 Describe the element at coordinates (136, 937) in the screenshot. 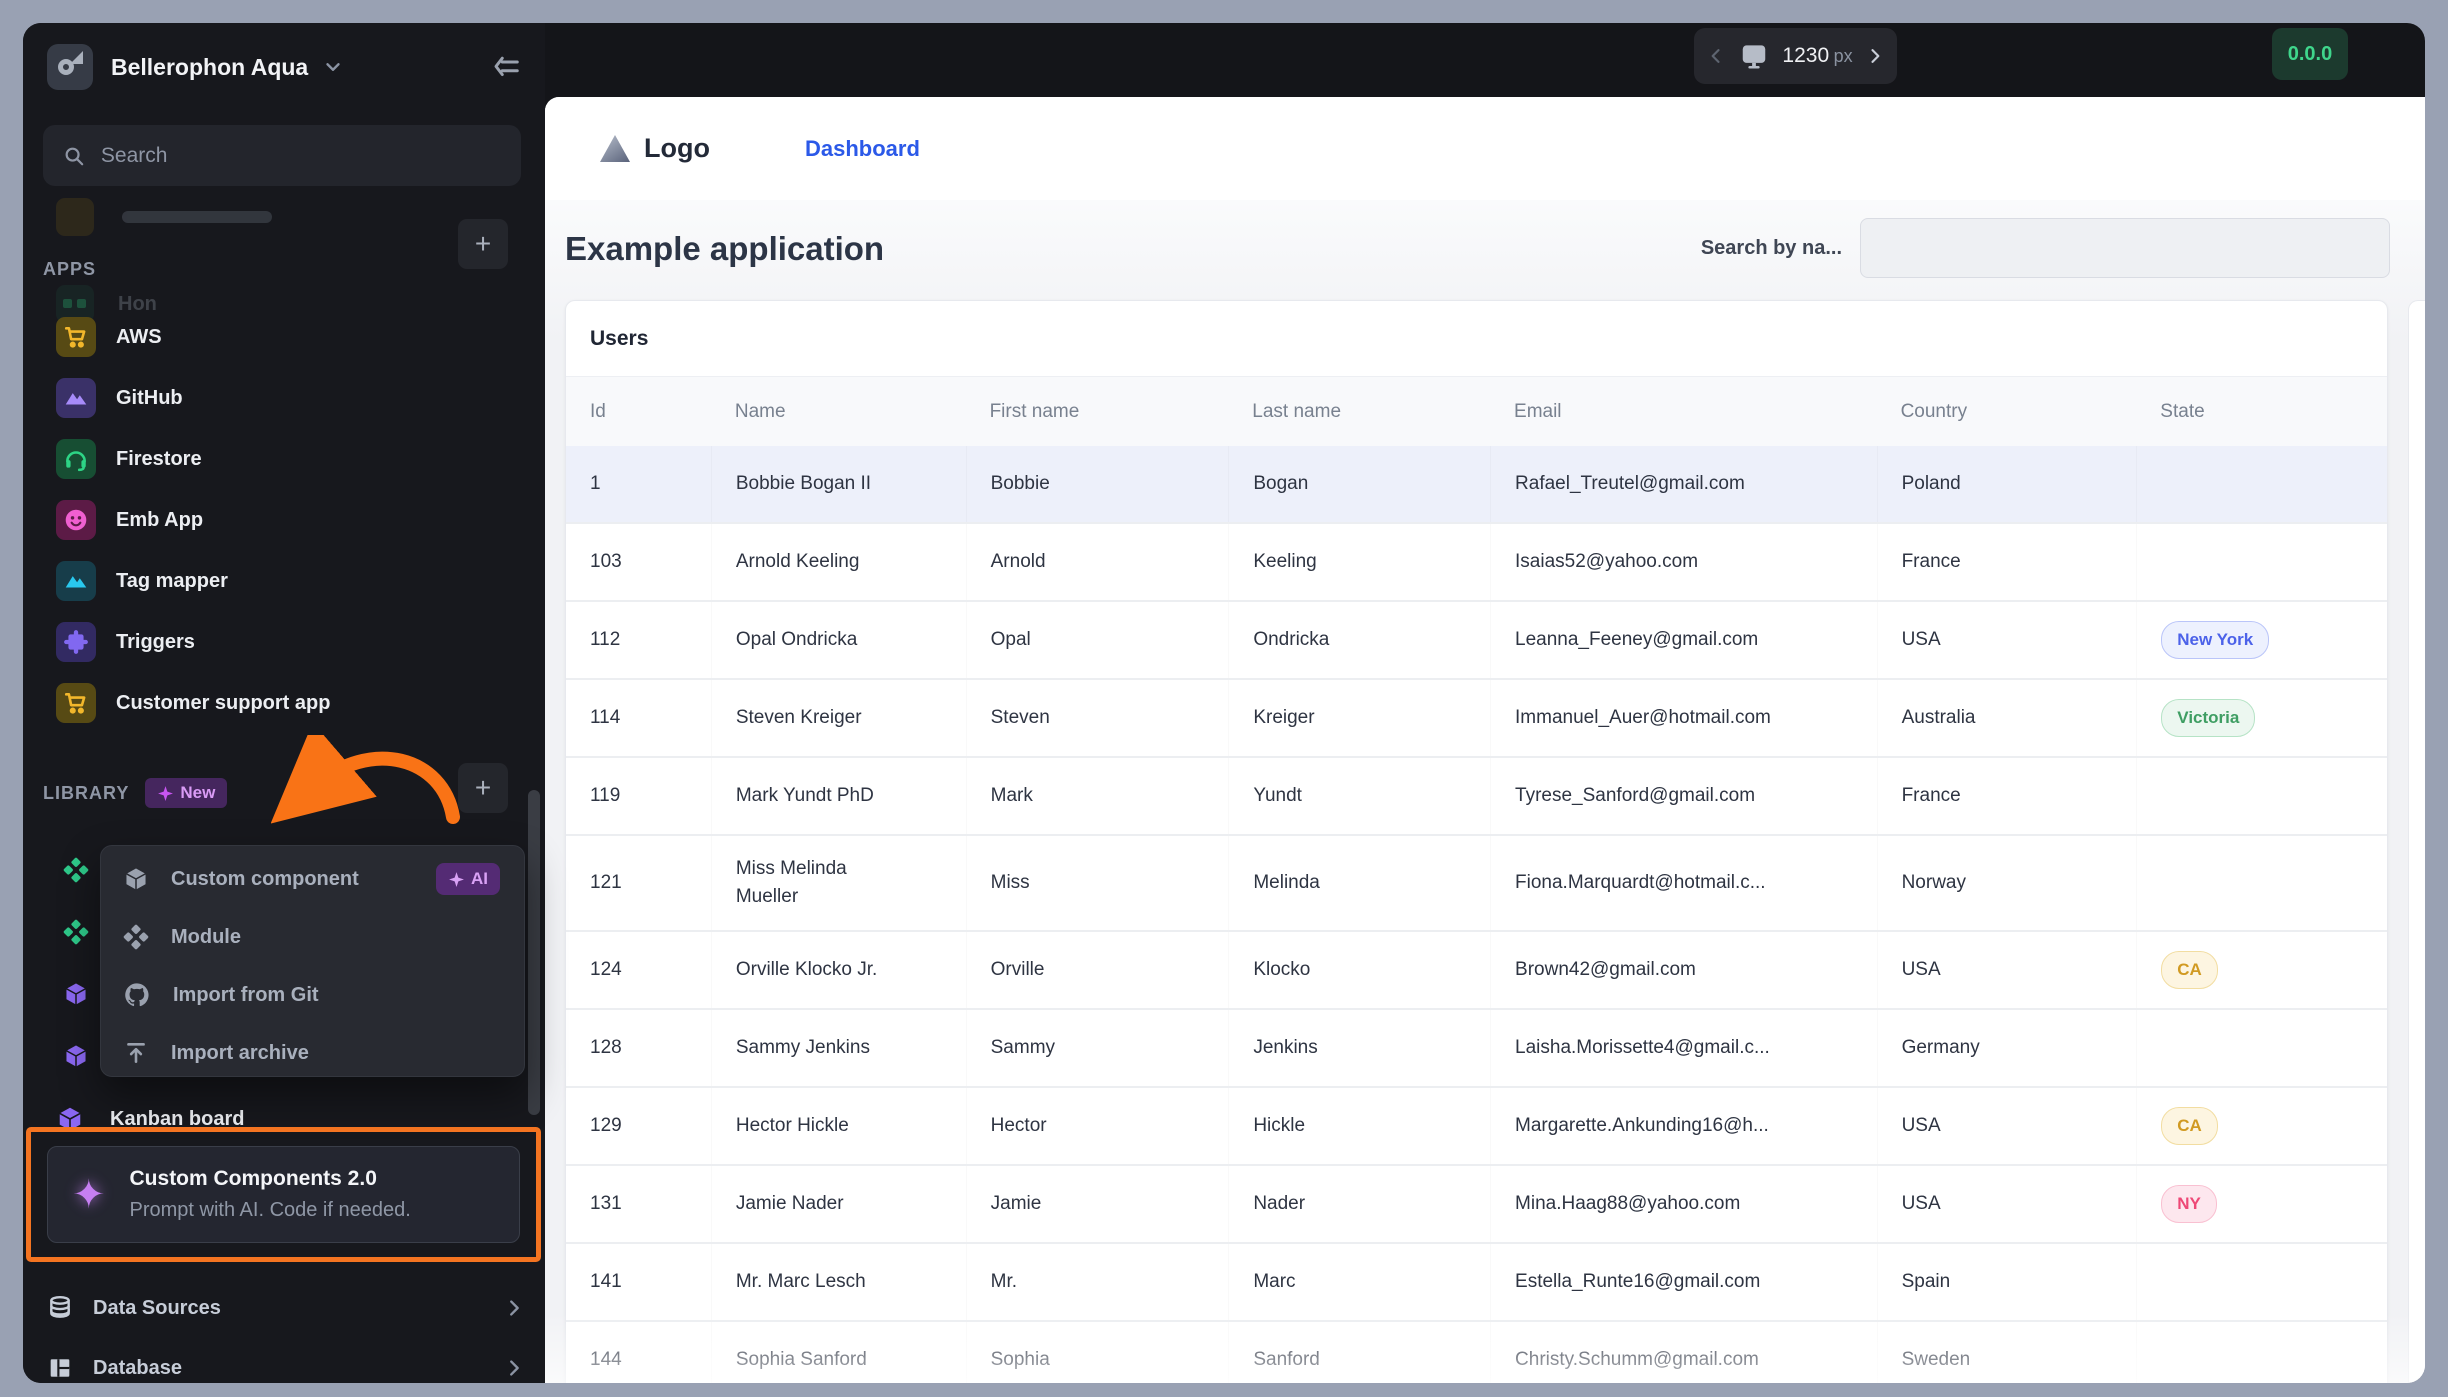

I see `module-icon` at that location.